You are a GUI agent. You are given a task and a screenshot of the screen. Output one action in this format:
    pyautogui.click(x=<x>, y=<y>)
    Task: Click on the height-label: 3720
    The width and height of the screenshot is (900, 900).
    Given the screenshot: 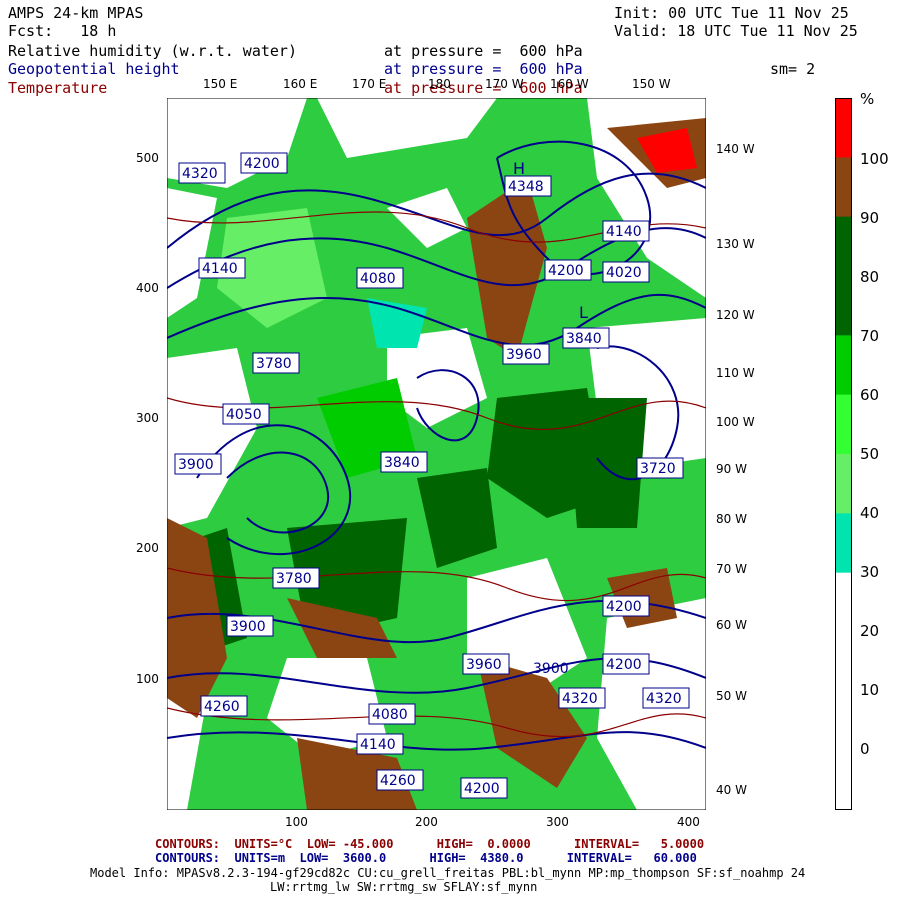 What is the action you would take?
    pyautogui.click(x=660, y=468)
    